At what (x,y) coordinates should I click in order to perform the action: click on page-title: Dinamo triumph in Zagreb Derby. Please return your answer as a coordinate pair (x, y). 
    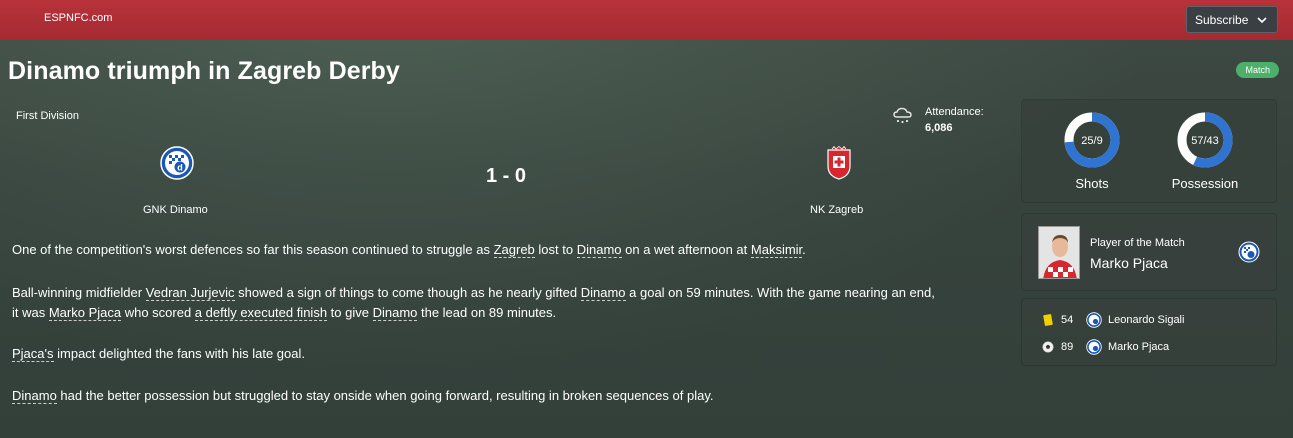
    Looking at the image, I should click on (204, 71).